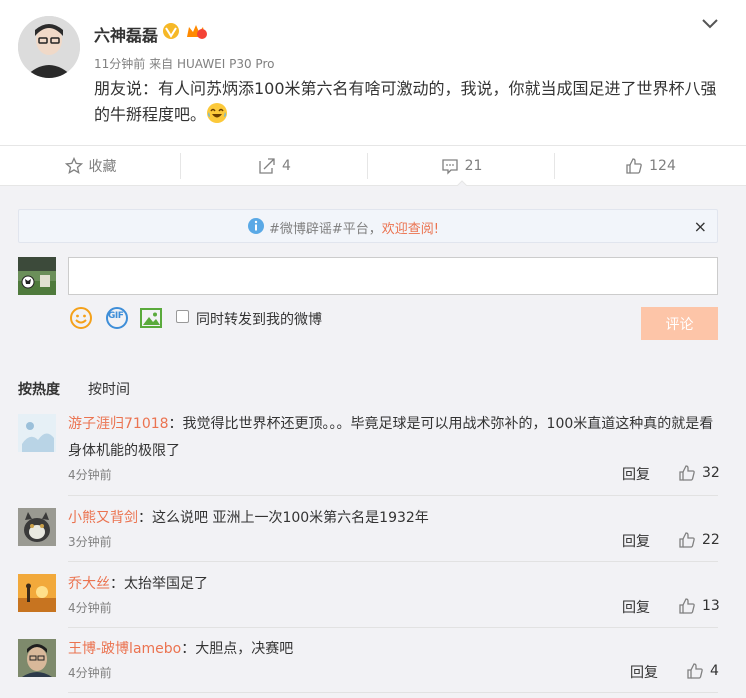 The height and width of the screenshot is (698, 746). I want to click on repost-button: 4, so click(274, 166).